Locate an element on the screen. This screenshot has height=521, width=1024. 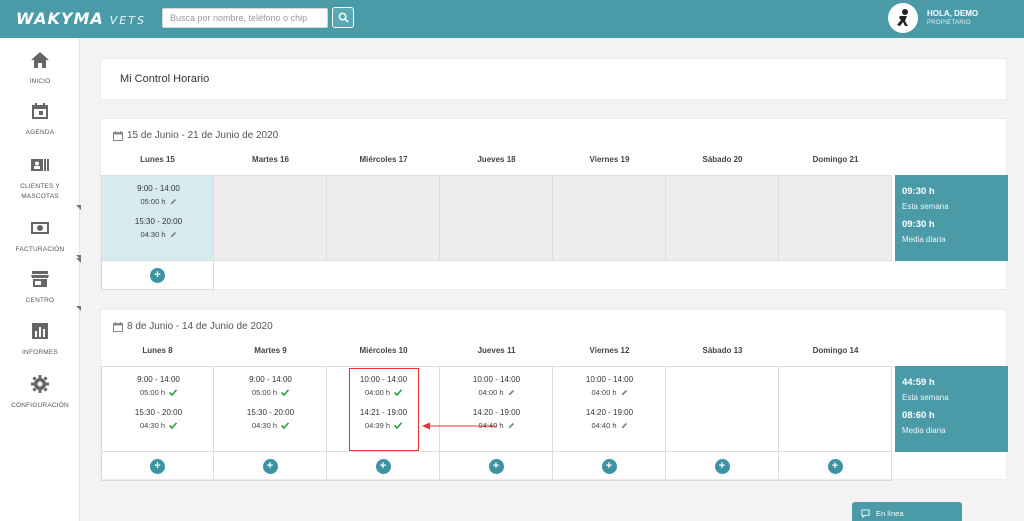
chat-online-button: En línea is located at coordinates (907, 511).